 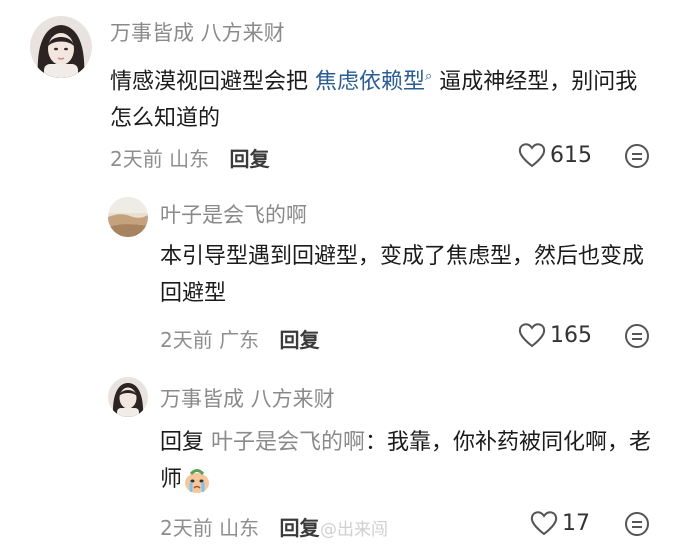 What do you see at coordinates (576, 523) in the screenshot?
I see `like-count: 17` at bounding box center [576, 523].